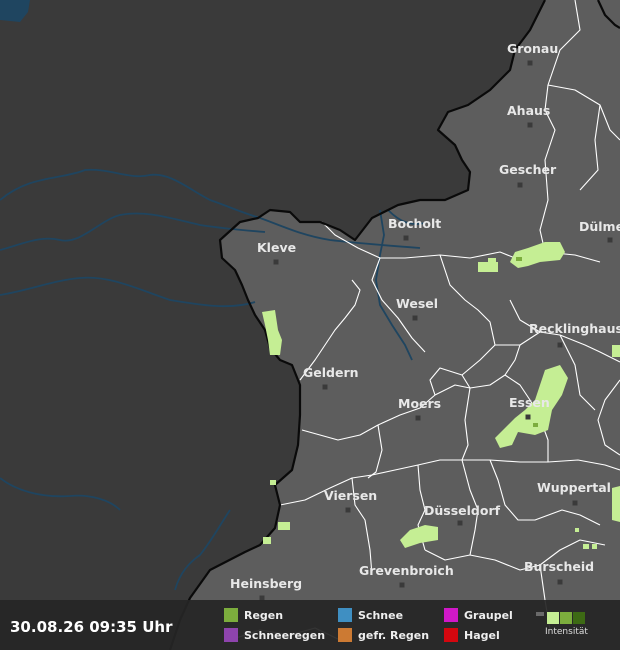 The image size is (620, 650). I want to click on city-marker-duelmen, so click(610, 240).